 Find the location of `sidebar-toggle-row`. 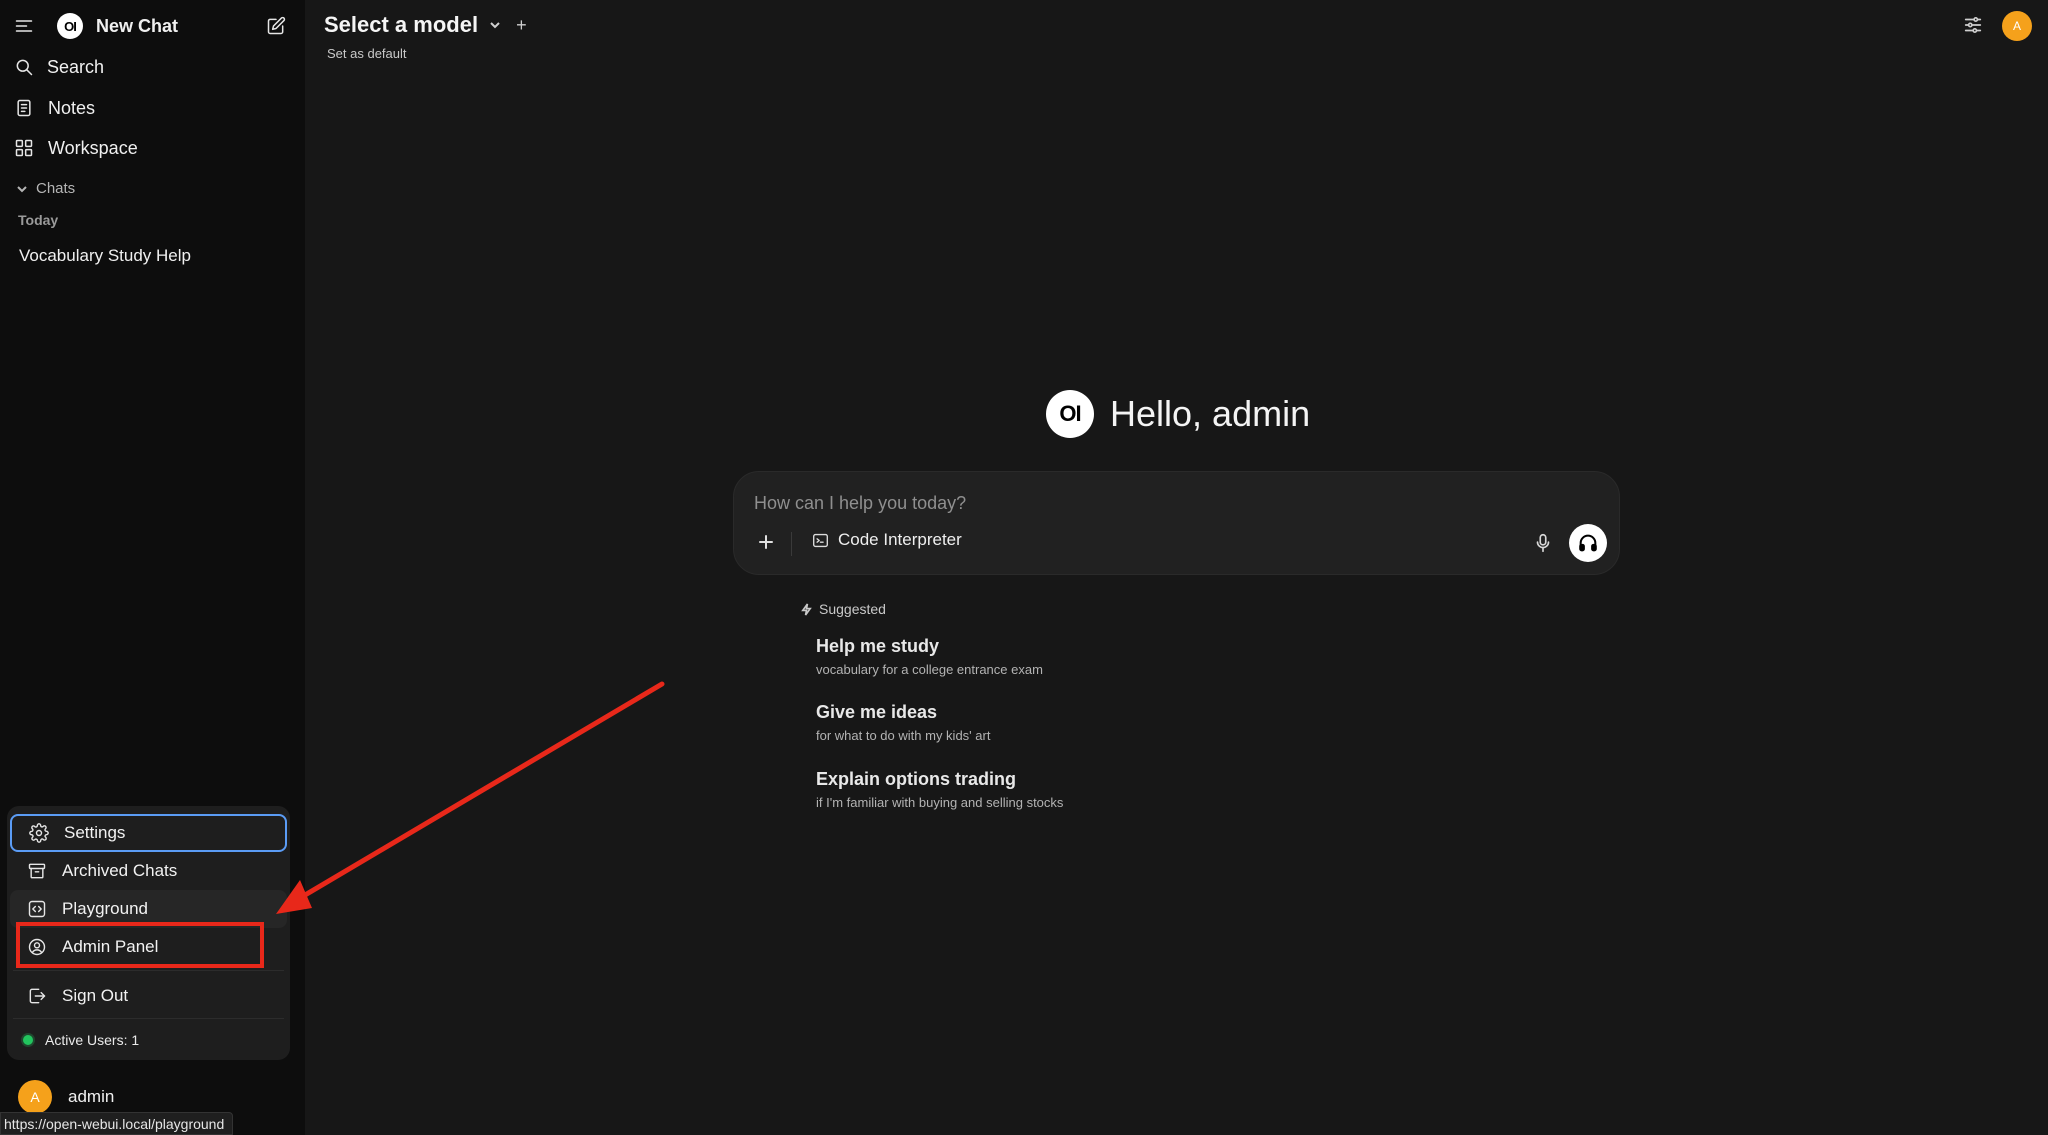

sidebar-toggle-row is located at coordinates (24, 26).